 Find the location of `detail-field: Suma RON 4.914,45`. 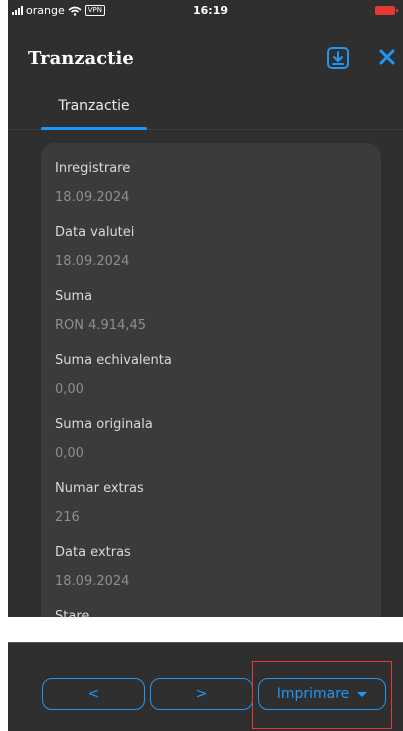

detail-field: Suma RON 4.914,45 is located at coordinates (211, 303).